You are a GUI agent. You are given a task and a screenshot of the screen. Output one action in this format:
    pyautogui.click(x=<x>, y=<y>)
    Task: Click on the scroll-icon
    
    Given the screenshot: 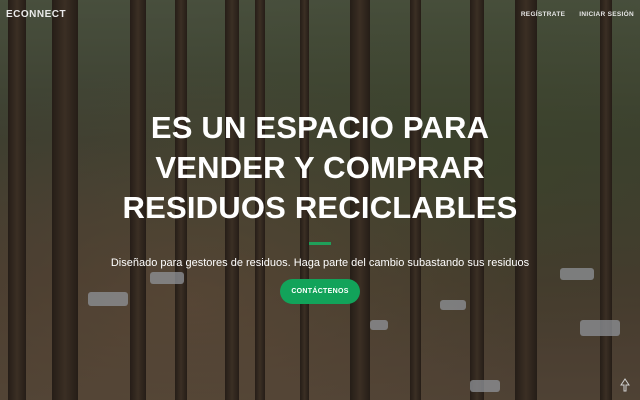 What is the action you would take?
    pyautogui.click(x=625, y=385)
    